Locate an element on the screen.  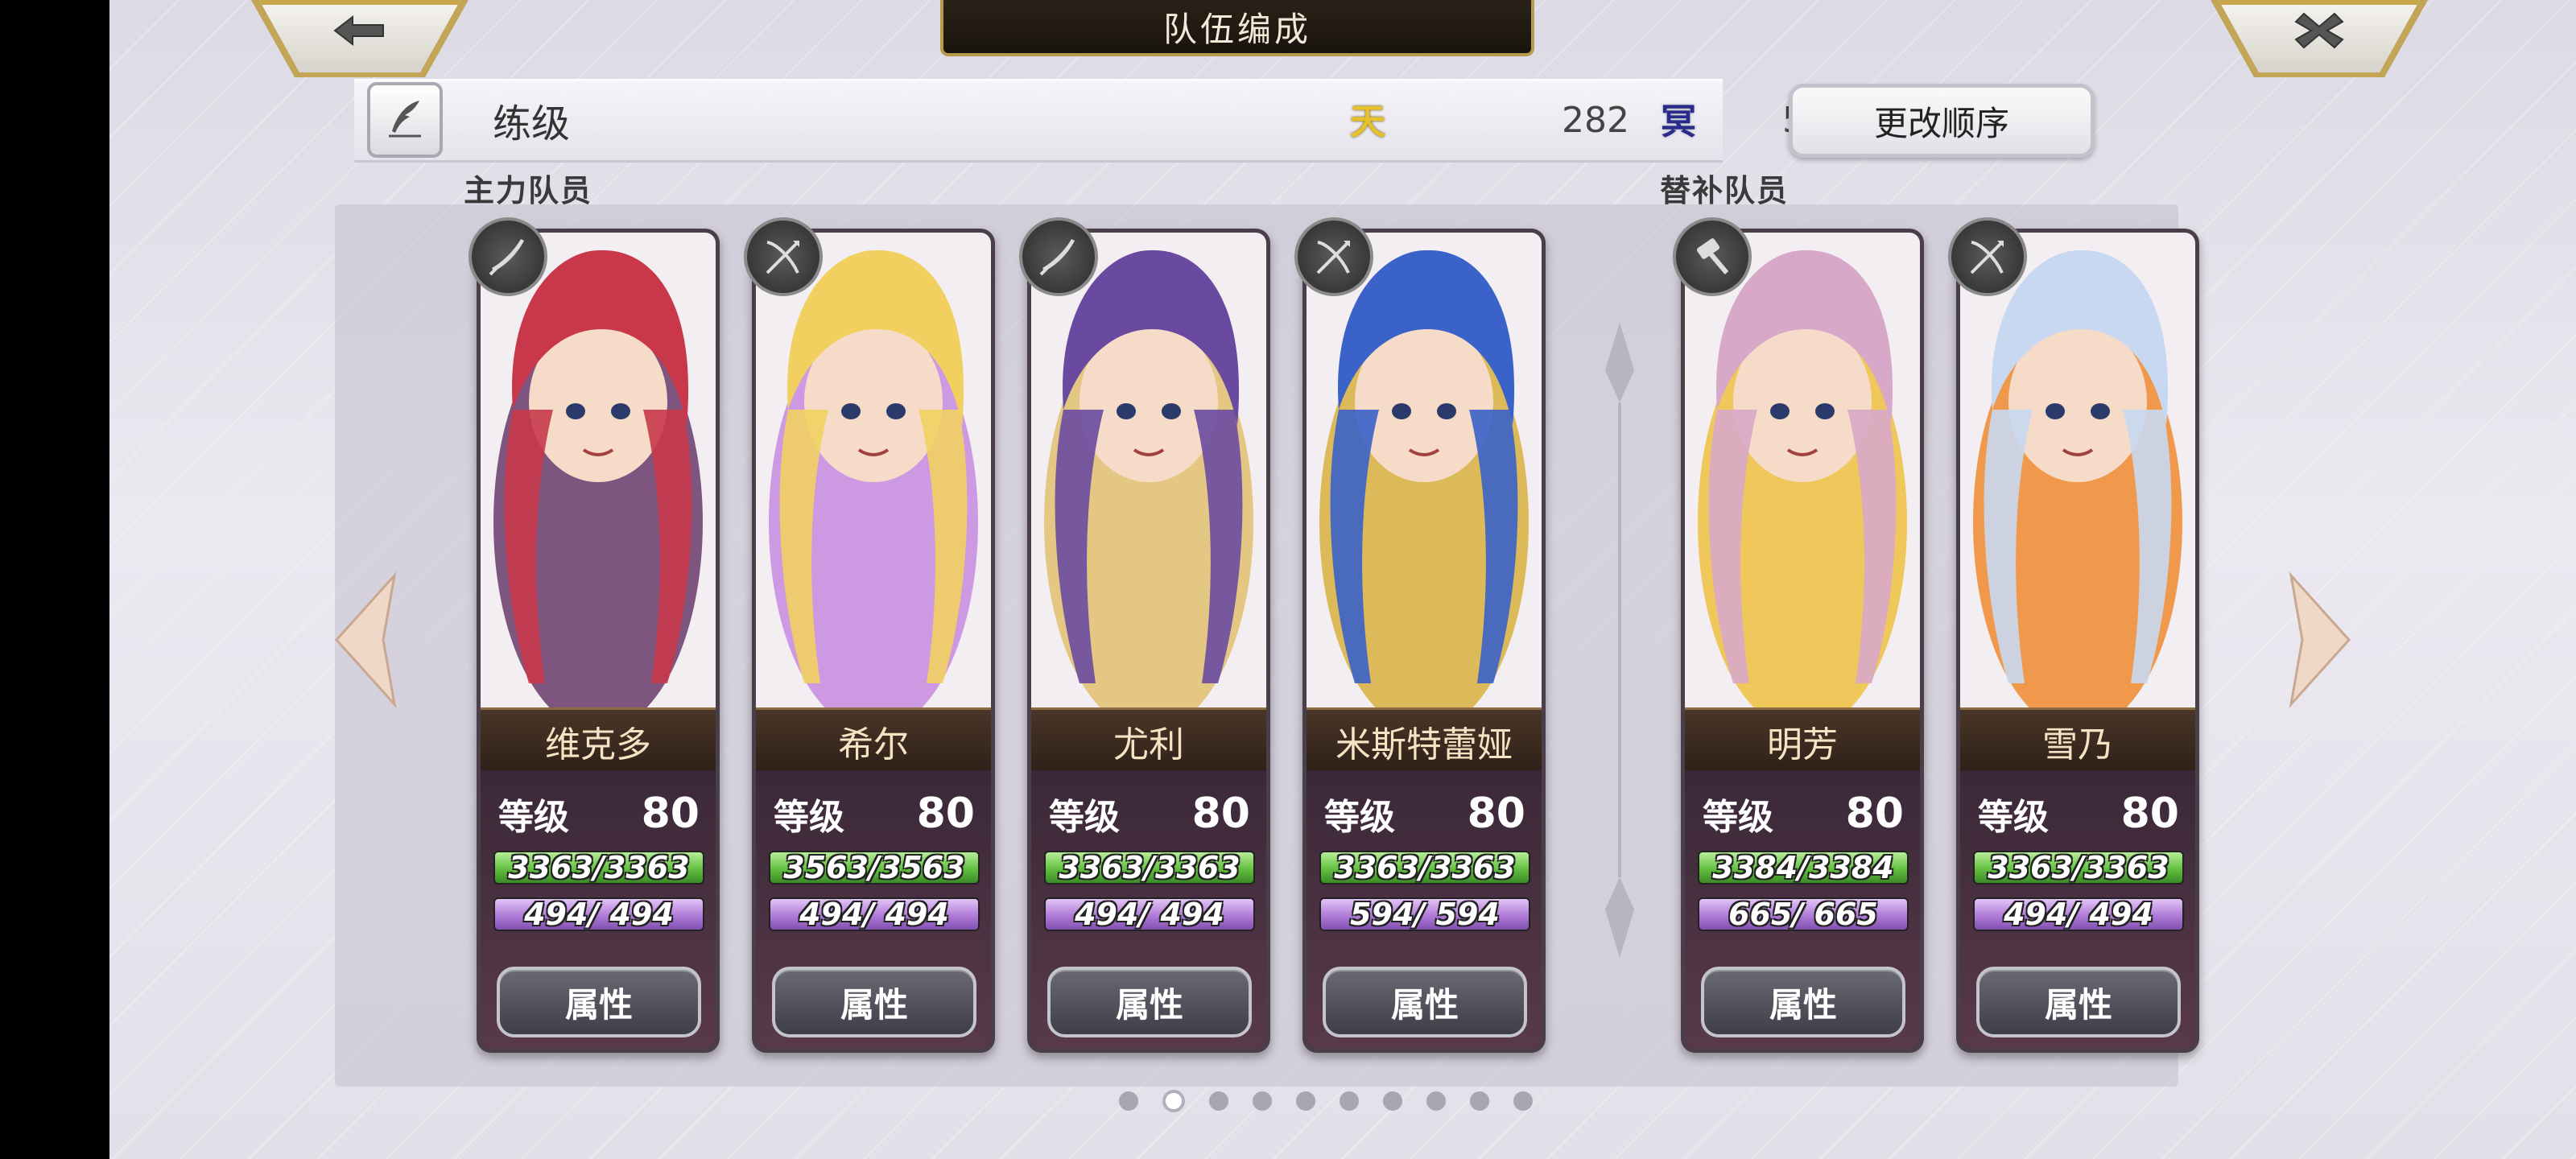
member-card: 雪乃 等级 80 3363/3363 494/ 494 属性 is located at coordinates (2077, 641).